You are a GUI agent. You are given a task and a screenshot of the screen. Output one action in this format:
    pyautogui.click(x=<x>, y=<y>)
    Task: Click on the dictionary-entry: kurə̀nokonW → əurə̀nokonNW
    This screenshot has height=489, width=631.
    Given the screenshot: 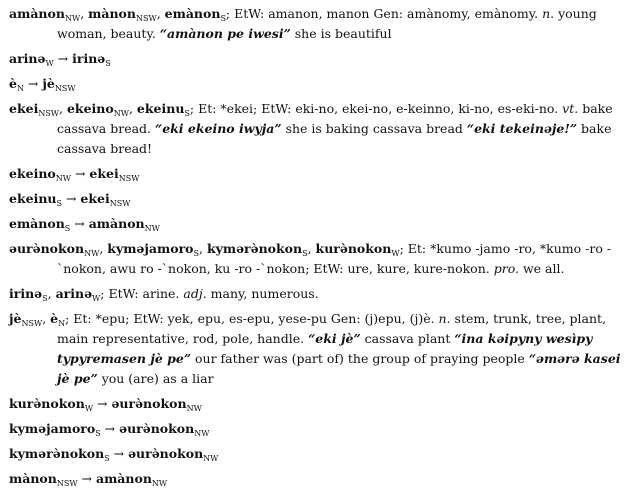 What is the action you would take?
    pyautogui.click(x=316, y=404)
    